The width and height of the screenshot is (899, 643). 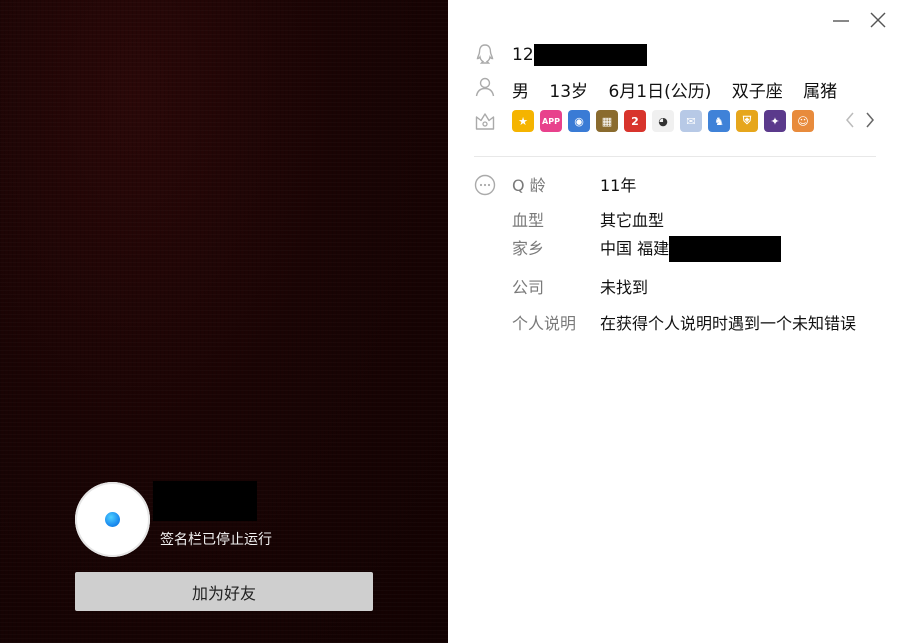 I want to click on avatar, so click(x=112, y=519).